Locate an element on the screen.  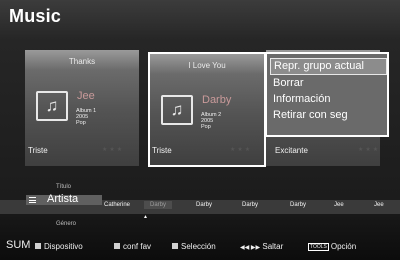
menu-item-information: Información is located at coordinates (328, 99).